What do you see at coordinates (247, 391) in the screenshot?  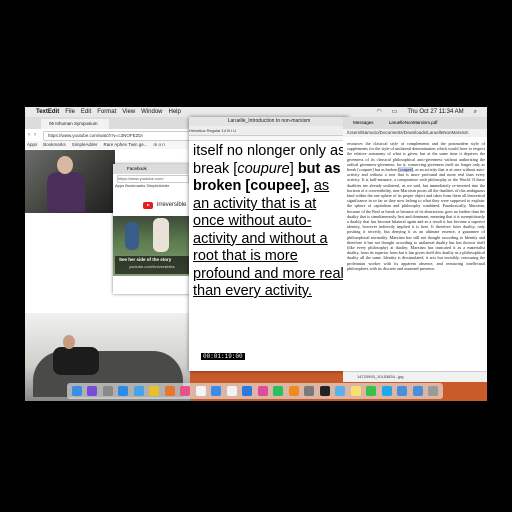 I see `app-store-icon` at bounding box center [247, 391].